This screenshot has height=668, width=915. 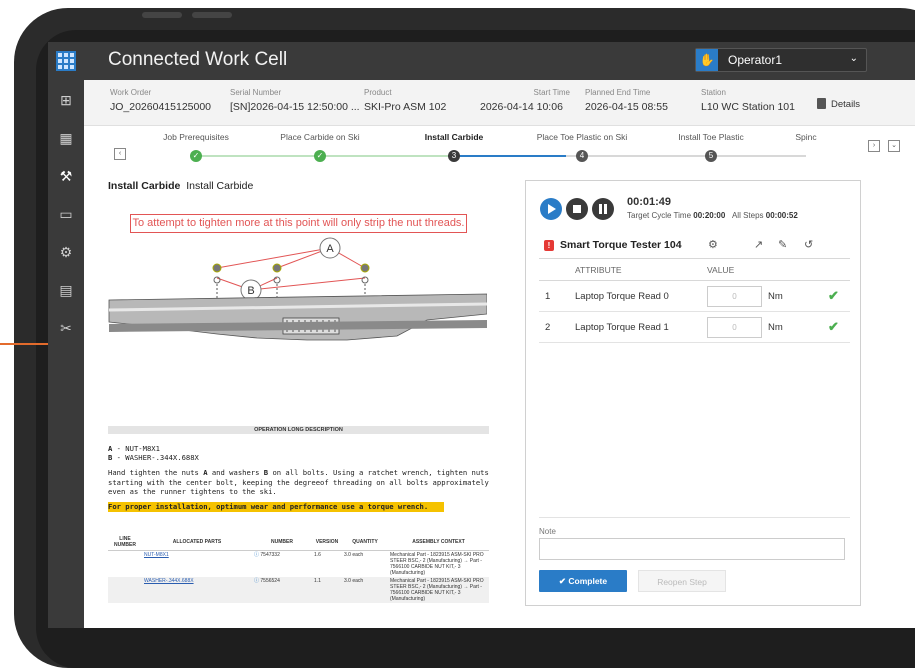 I want to click on note-input, so click(x=692, y=549).